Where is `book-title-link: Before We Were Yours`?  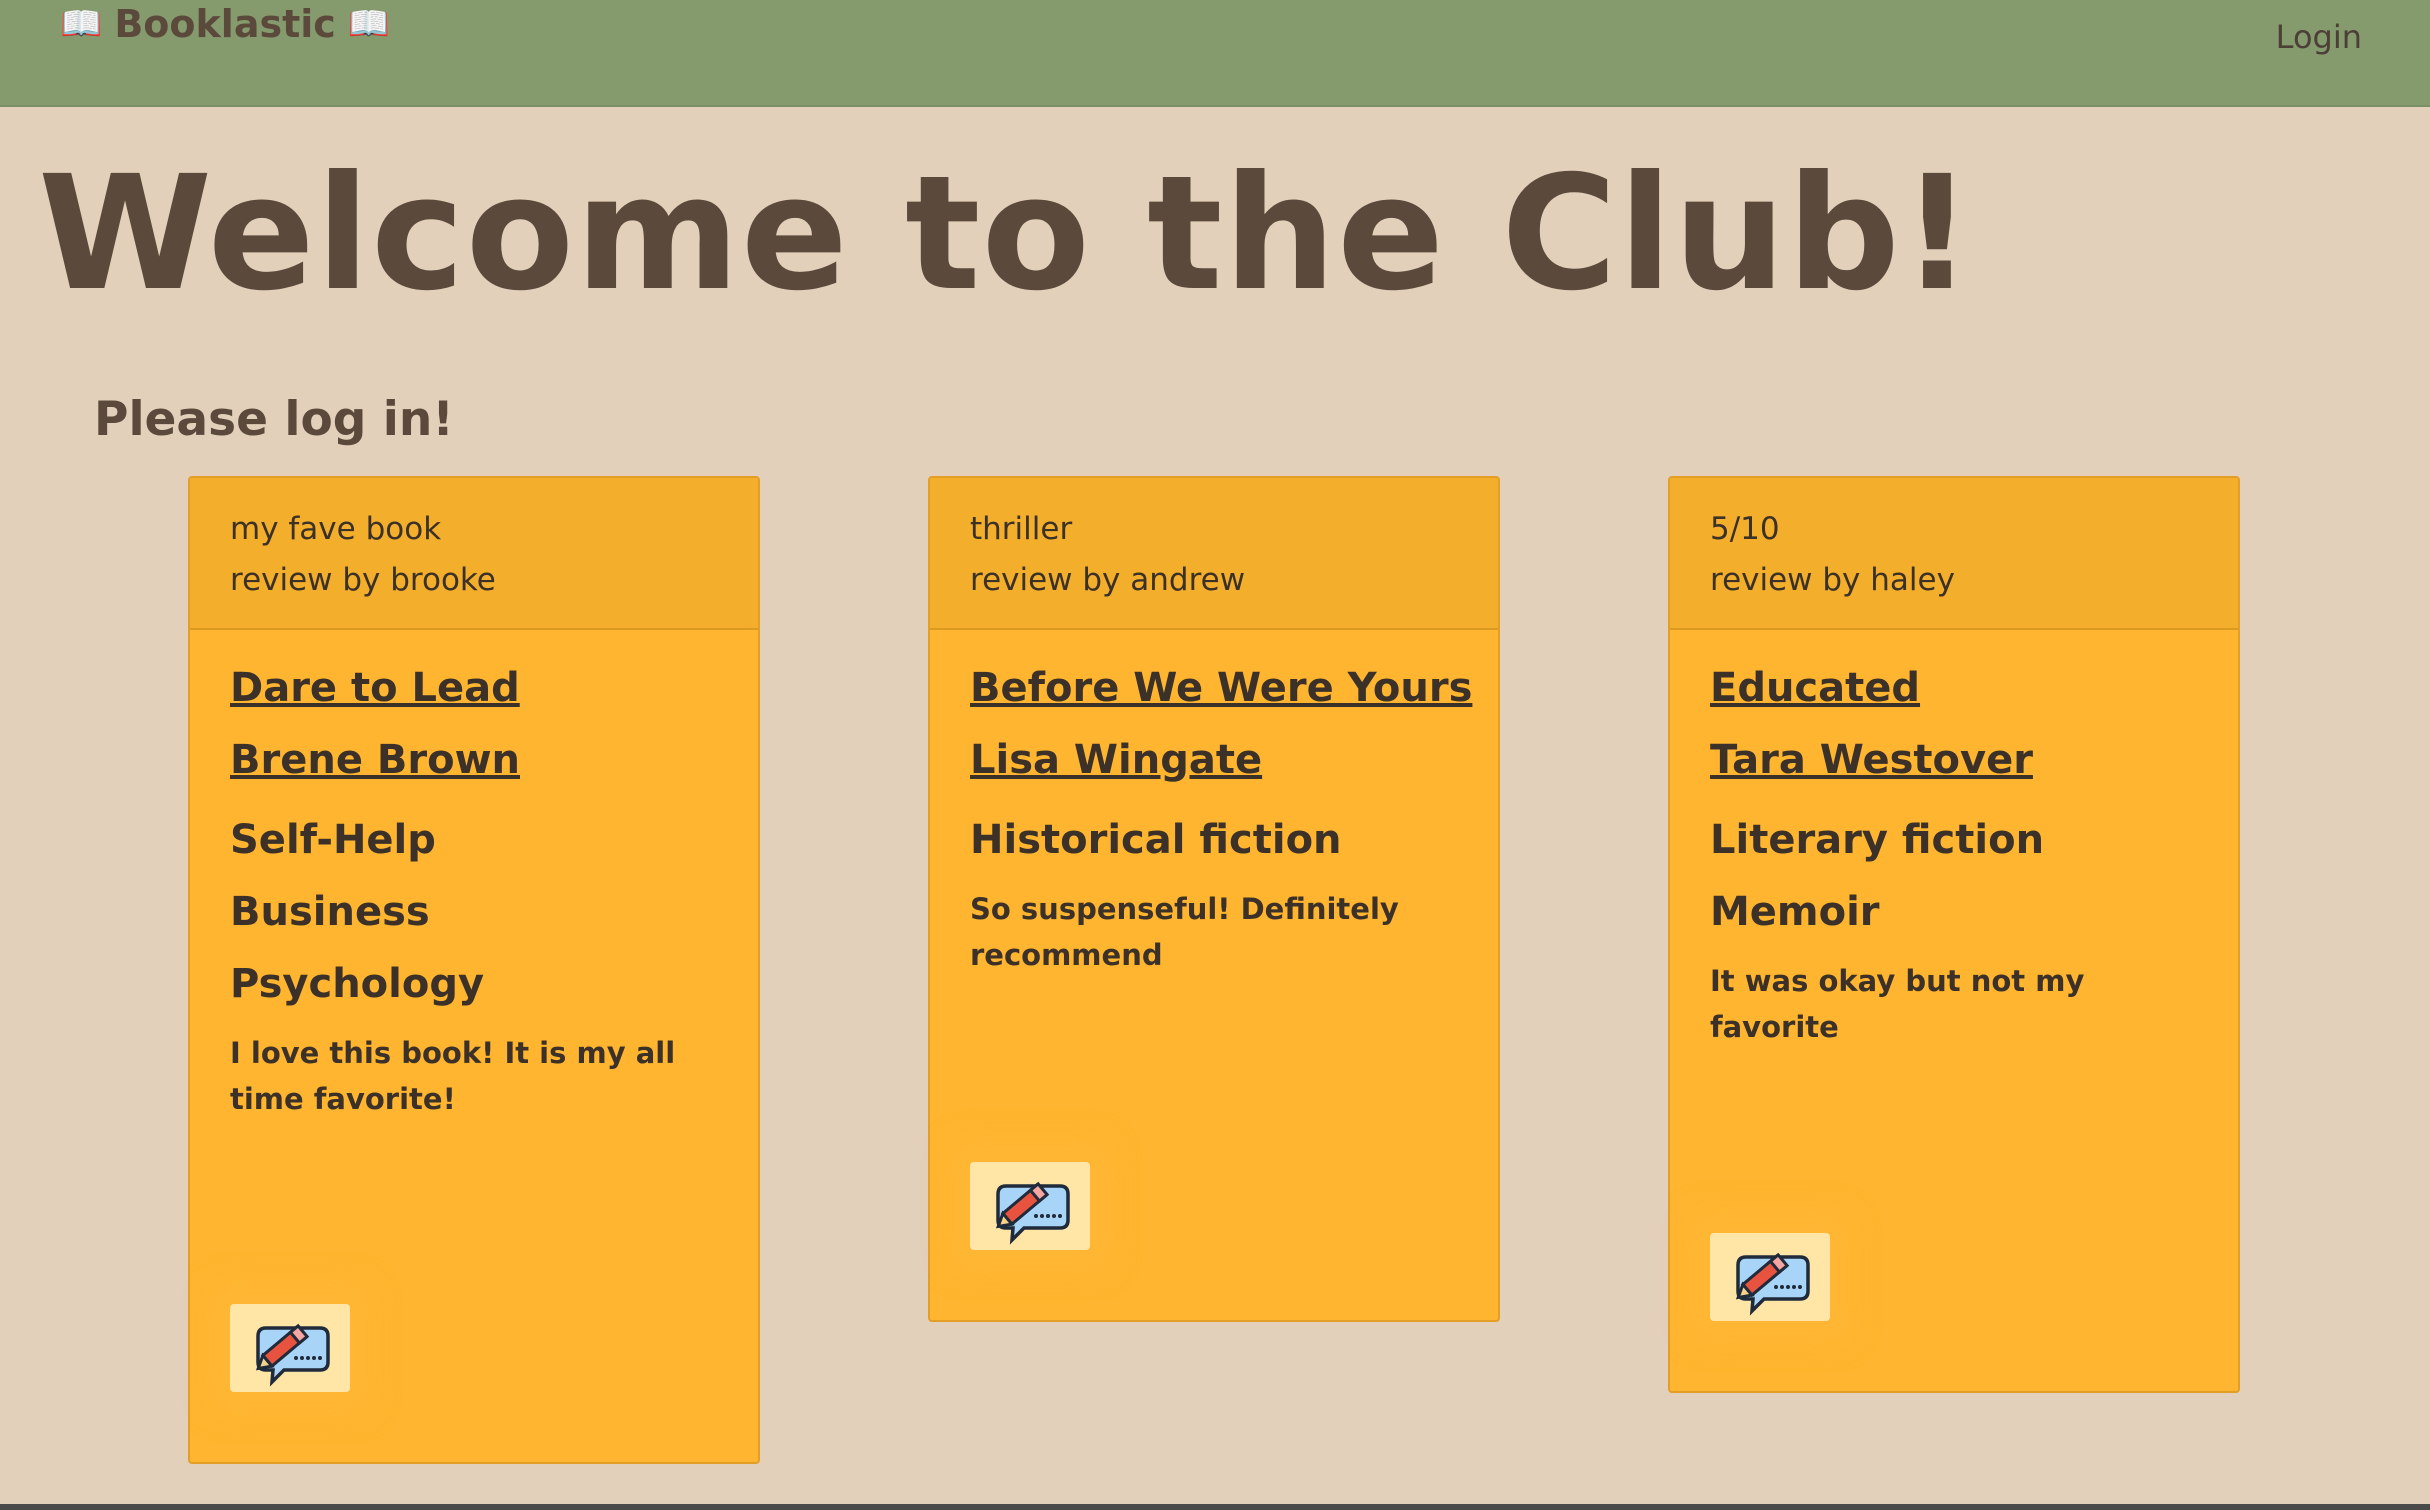
book-title-link: Before We Were Yours is located at coordinates (1221, 688).